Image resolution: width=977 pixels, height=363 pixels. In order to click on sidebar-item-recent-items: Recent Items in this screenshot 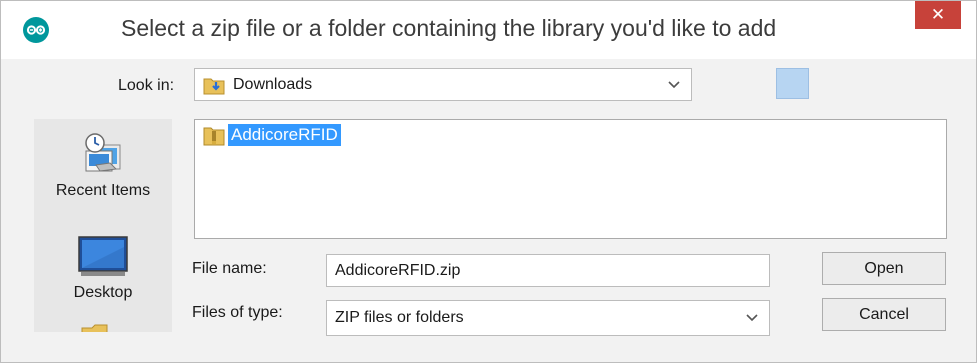, I will do `click(103, 165)`.